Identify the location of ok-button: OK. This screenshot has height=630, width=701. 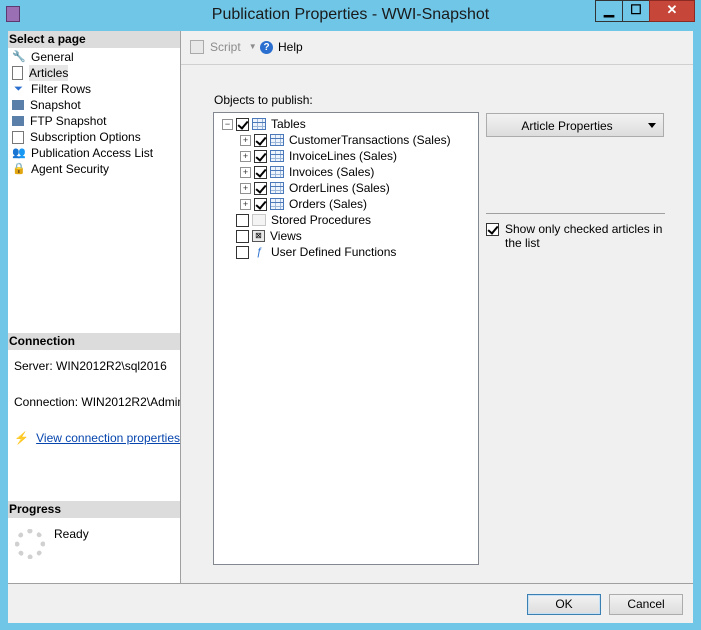
(564, 604).